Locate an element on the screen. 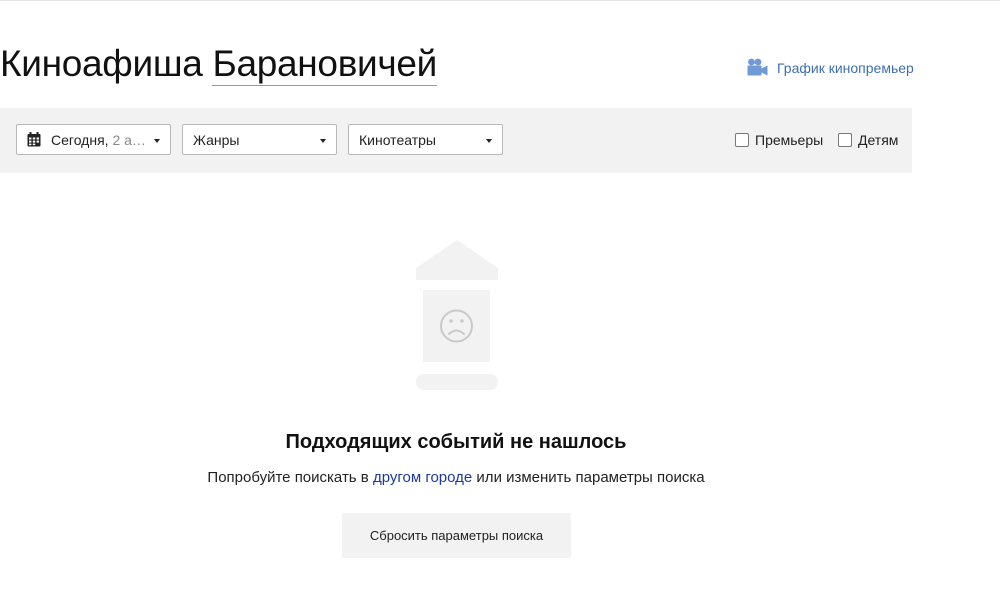 This screenshot has width=1000, height=612. premieres-checkbox-box is located at coordinates (742, 140).